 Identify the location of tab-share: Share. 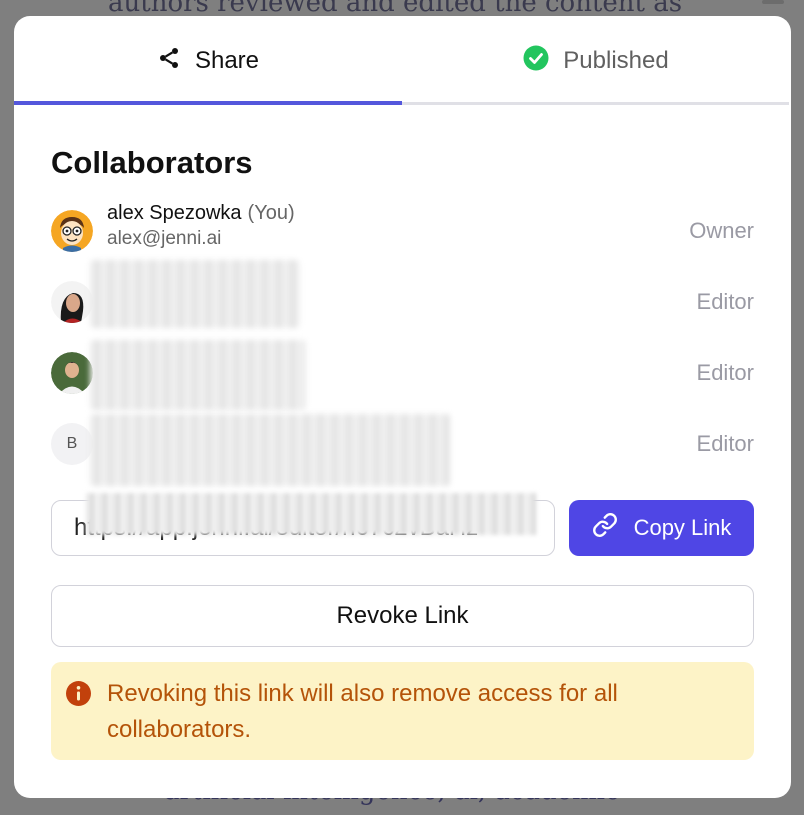
(208, 61).